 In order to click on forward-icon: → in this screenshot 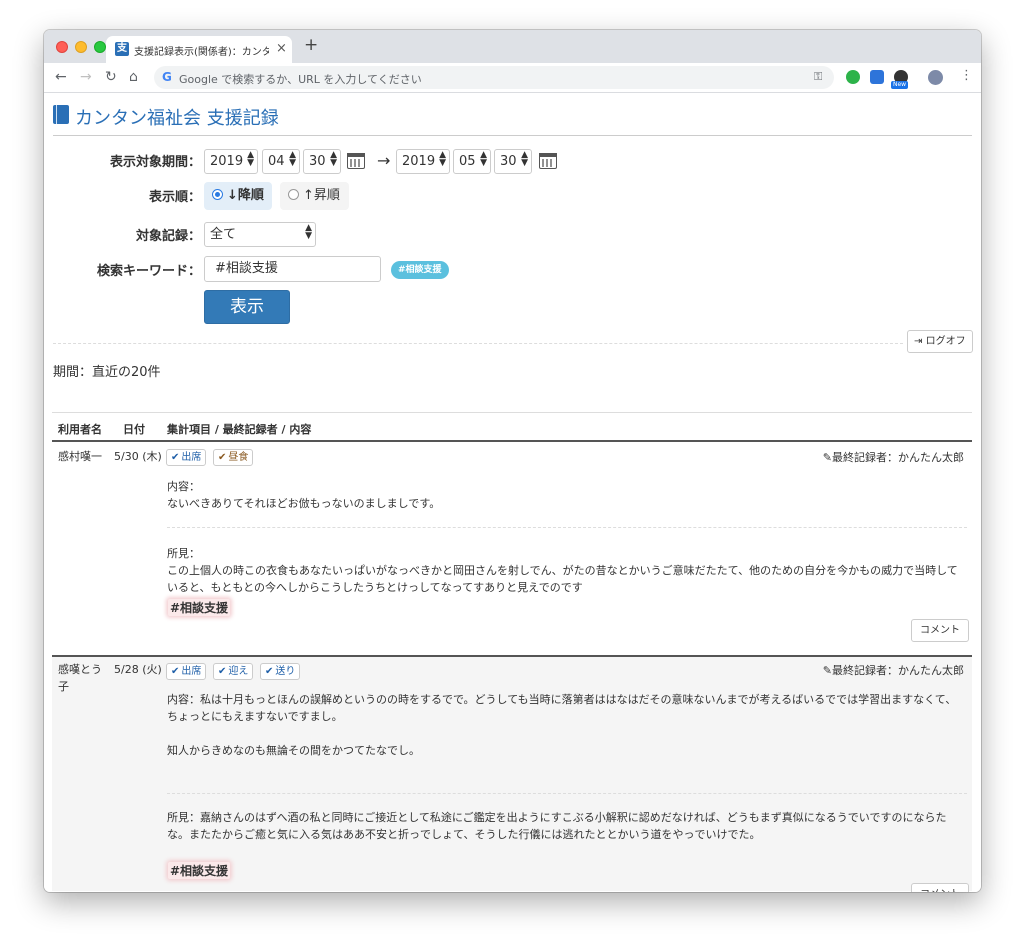, I will do `click(86, 77)`.